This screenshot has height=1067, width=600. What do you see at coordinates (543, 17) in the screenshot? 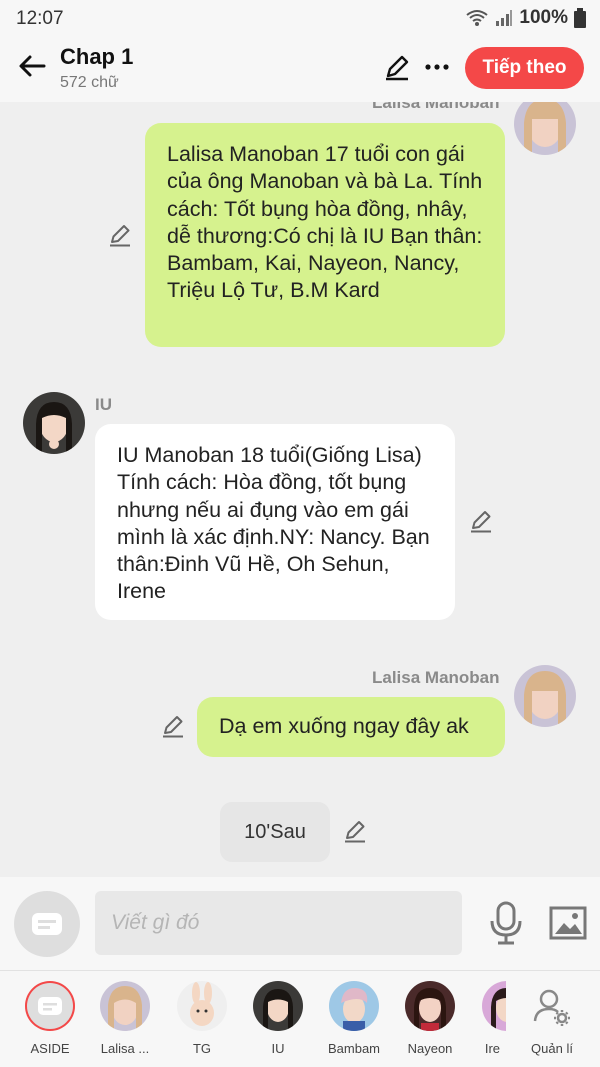
I see `battery-percent: 100%` at bounding box center [543, 17].